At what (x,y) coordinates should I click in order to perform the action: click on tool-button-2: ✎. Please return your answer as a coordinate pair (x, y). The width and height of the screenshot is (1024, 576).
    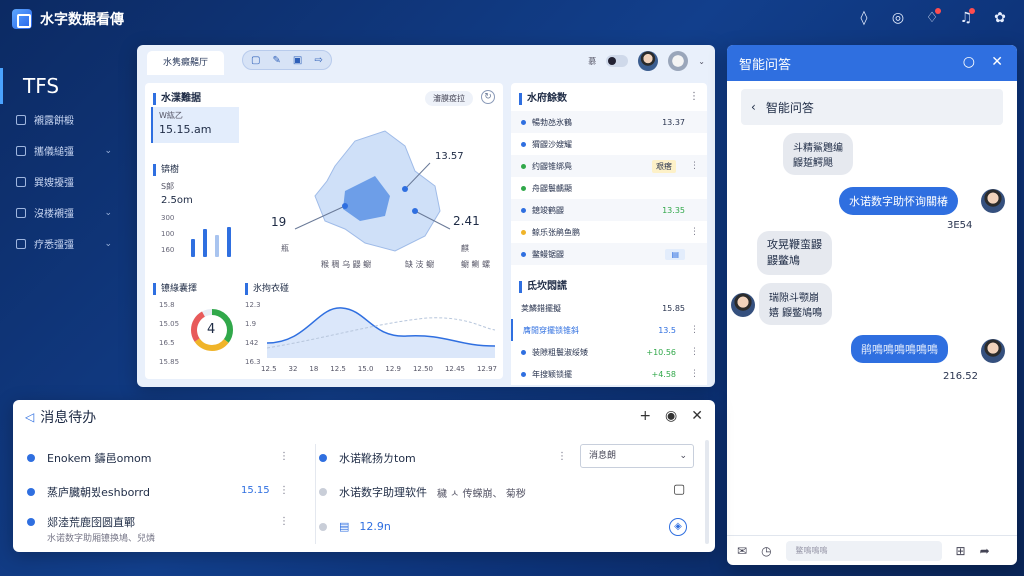
    Looking at the image, I should click on (276, 60).